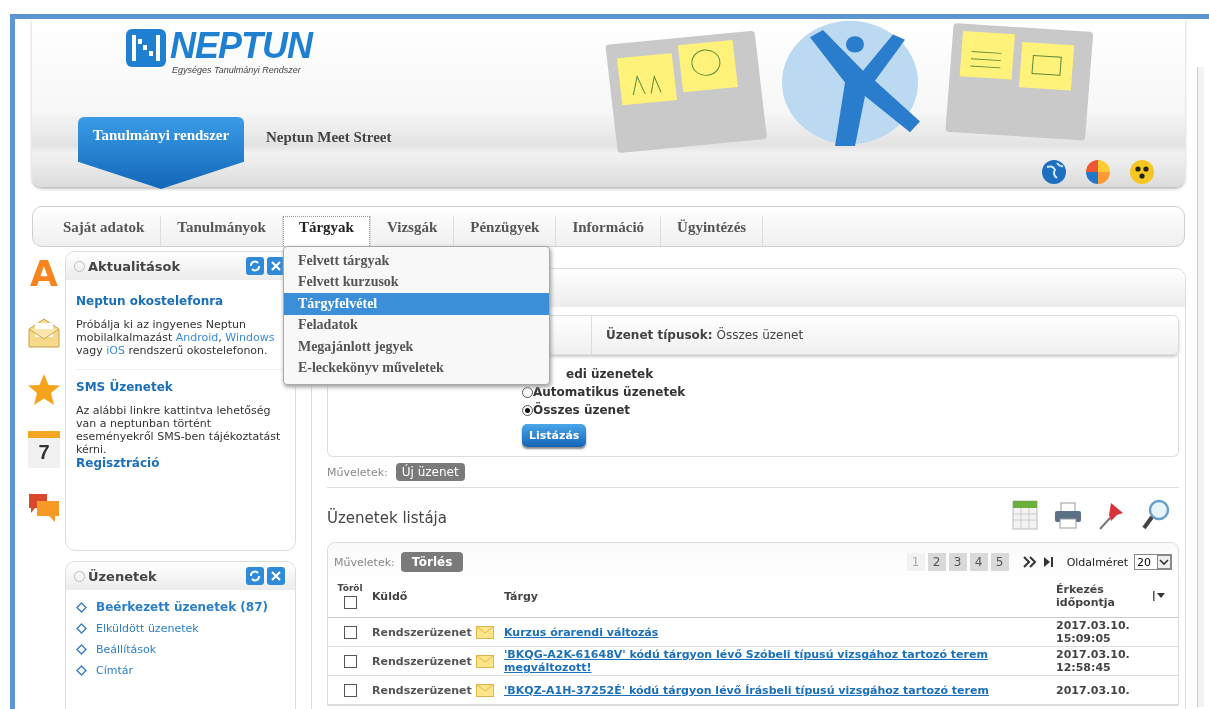 The height and width of the screenshot is (709, 1209). Describe the element at coordinates (505, 231) in the screenshot. I see `menu-item: Pénzügyek` at that location.